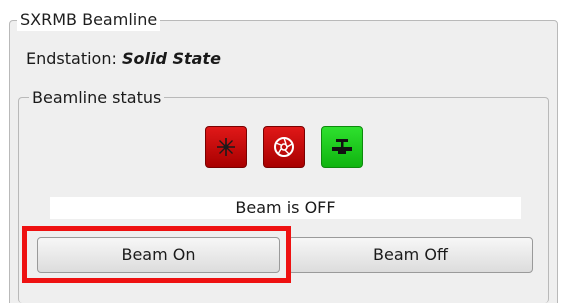  I want to click on sxrmb-beamline-title: SXRMB Beamline, so click(89, 20).